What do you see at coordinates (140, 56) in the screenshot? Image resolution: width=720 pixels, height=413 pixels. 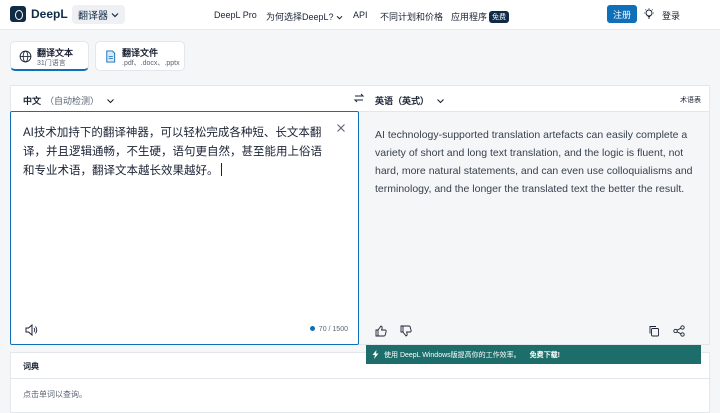 I see `tab-translate-files: 翻译文件 .pdf、.docx、.pptx` at bounding box center [140, 56].